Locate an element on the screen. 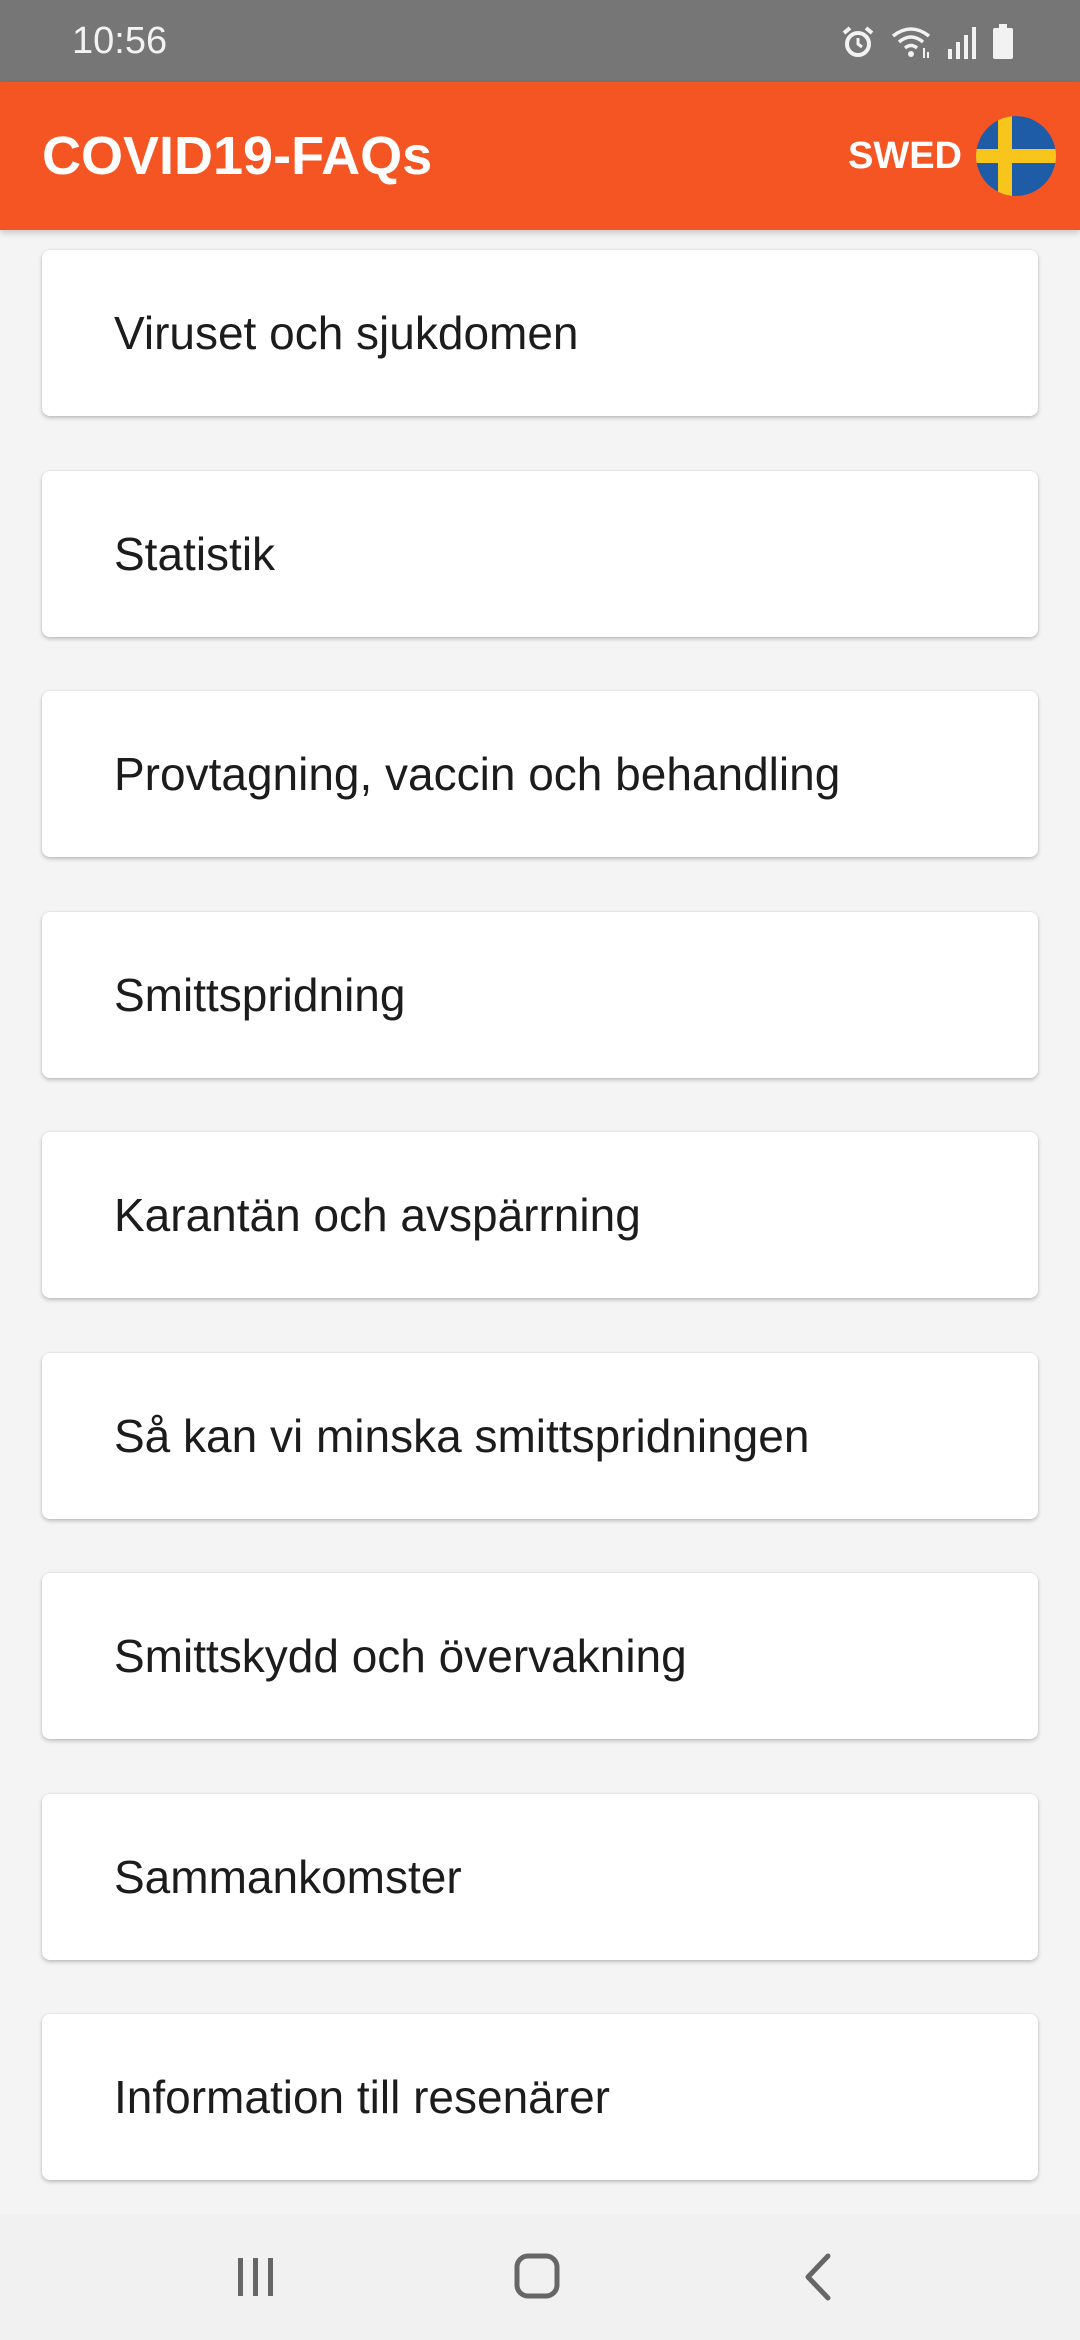 The height and width of the screenshot is (2340, 1080). category-label: Statistik is located at coordinates (195, 554).